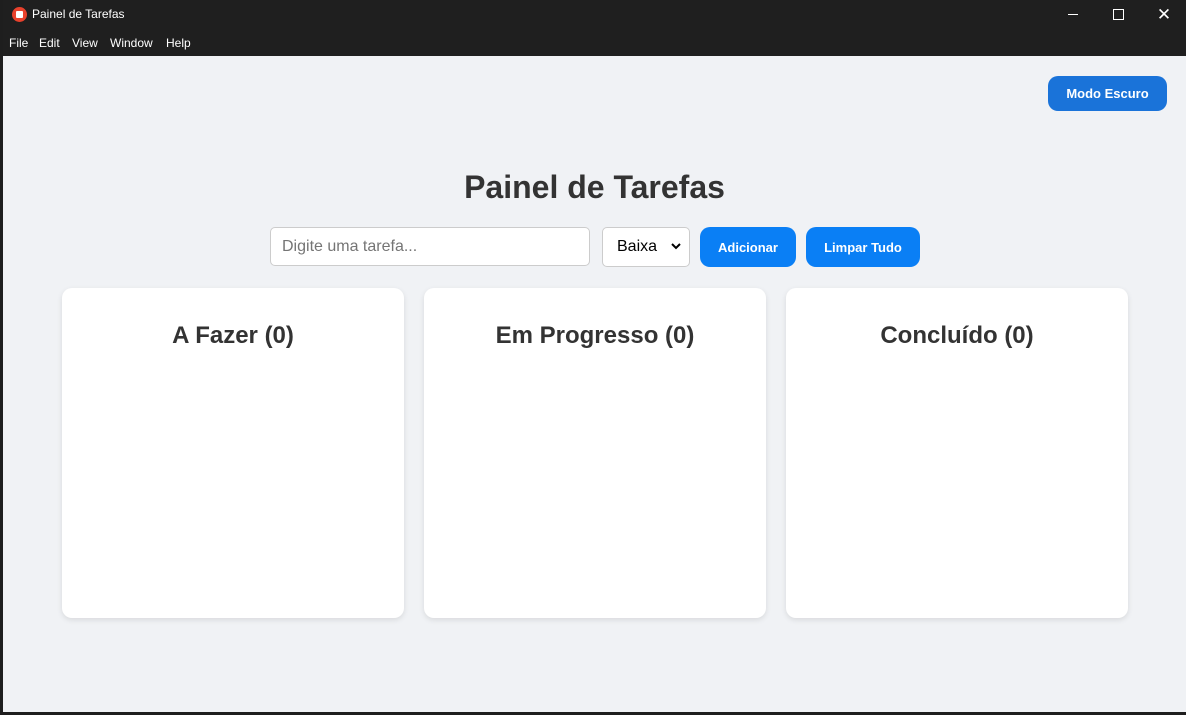 The image size is (1186, 715). I want to click on column-done: Concluído (0), so click(957, 453).